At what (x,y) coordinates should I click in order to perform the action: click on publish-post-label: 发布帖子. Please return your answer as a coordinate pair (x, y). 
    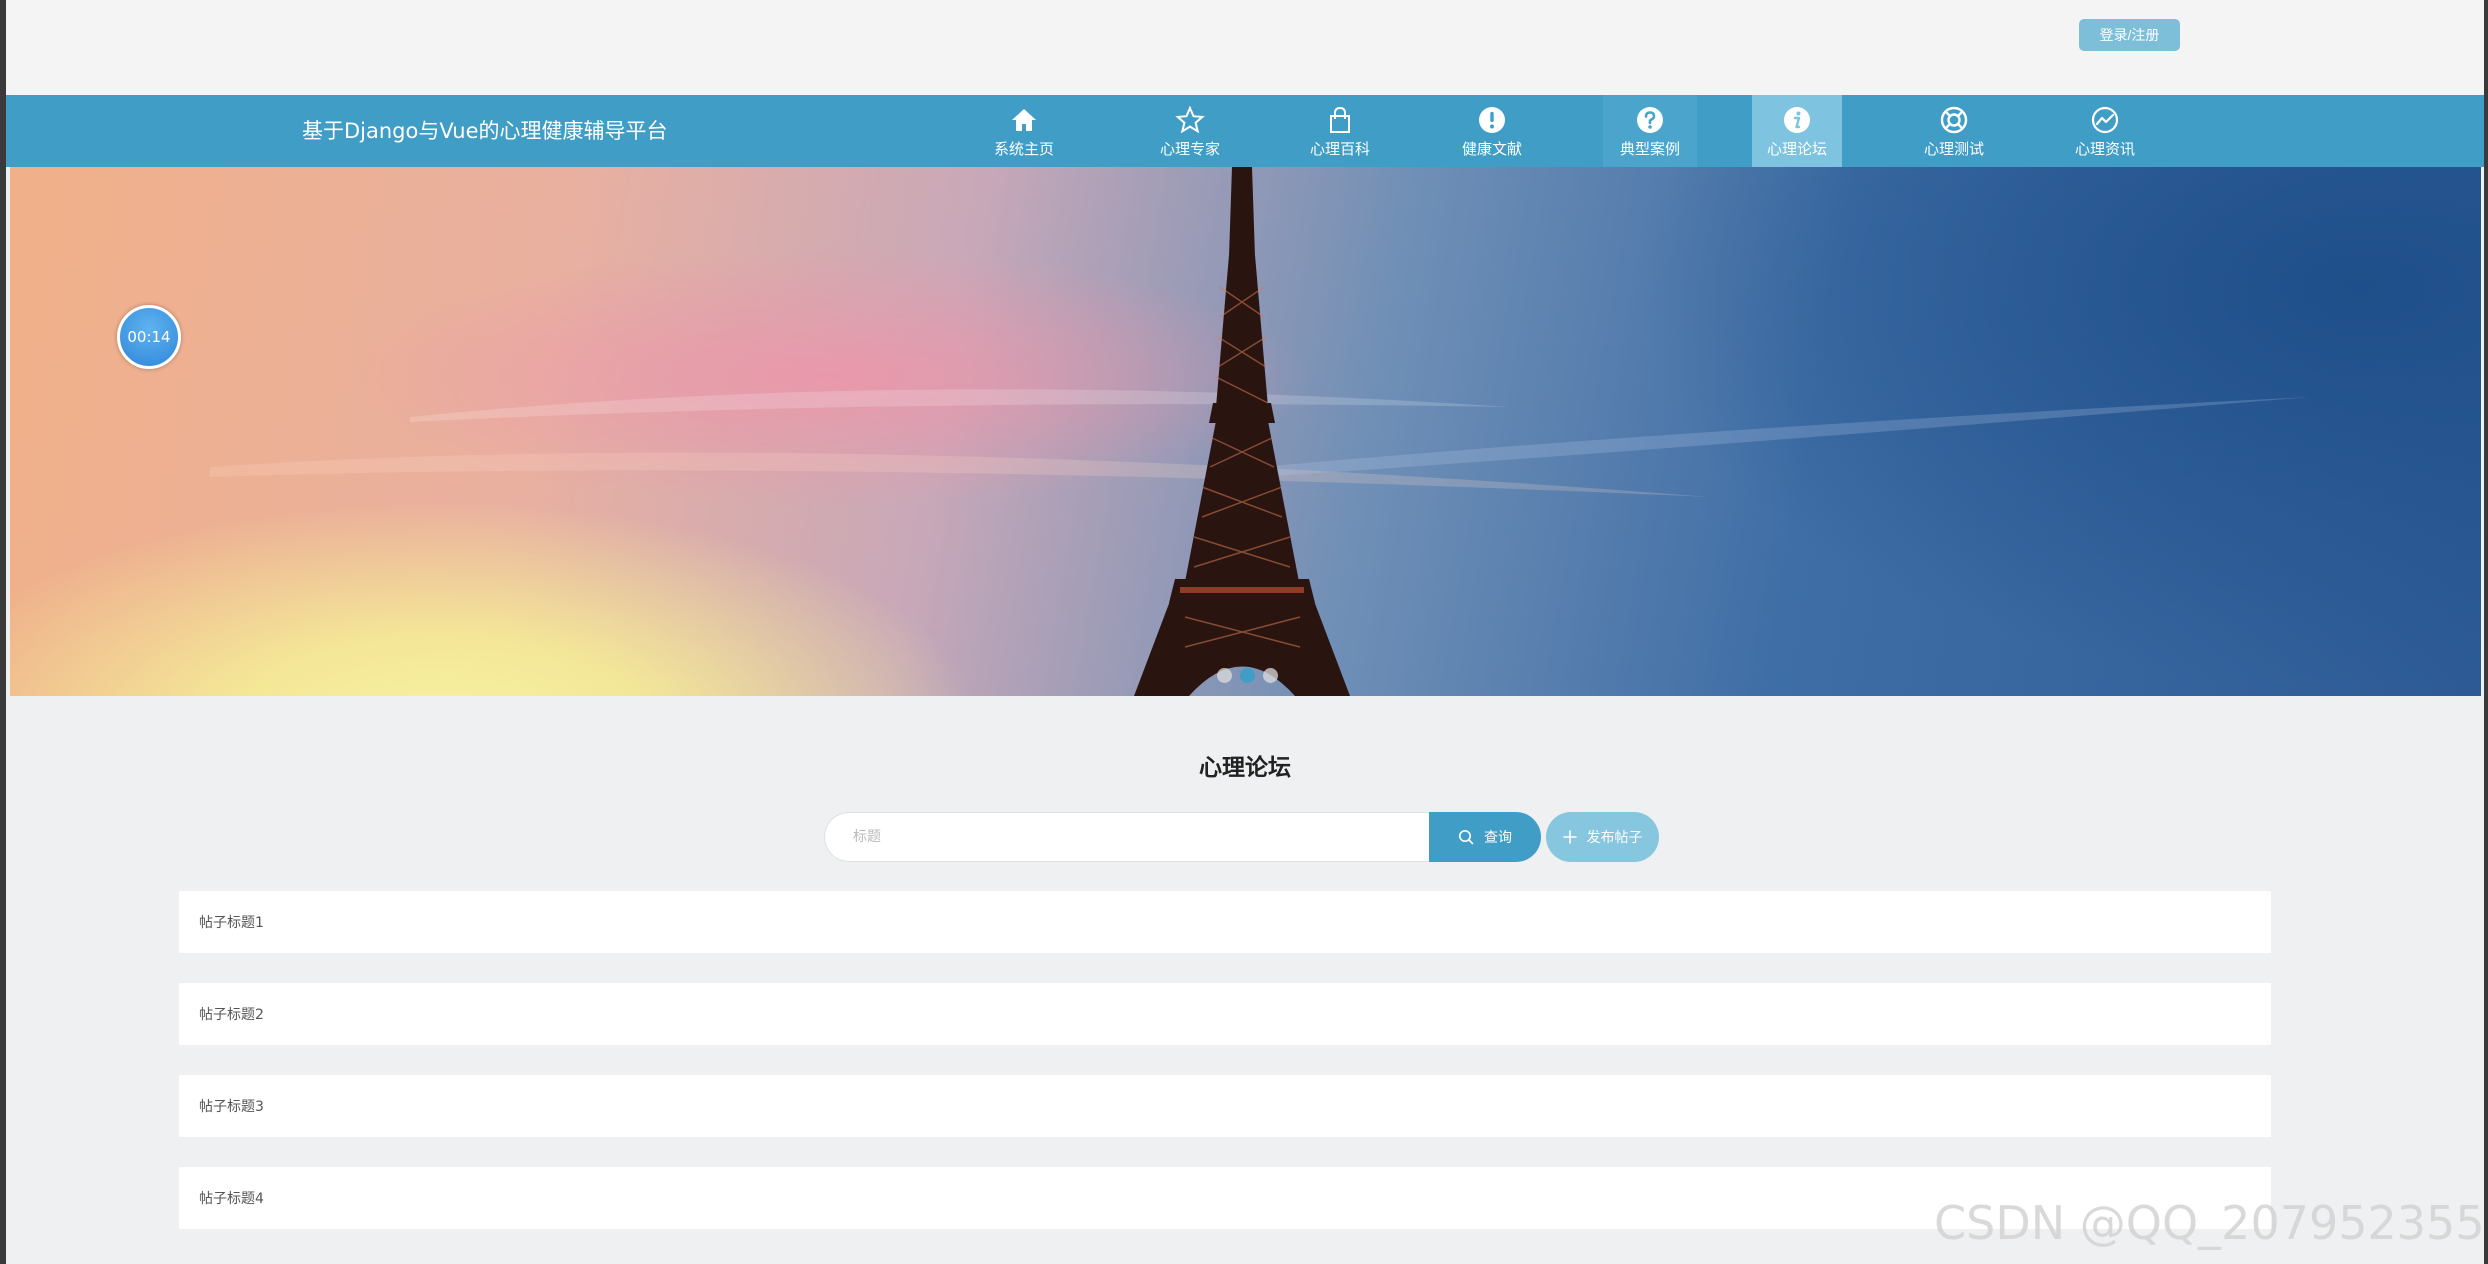
    Looking at the image, I should click on (1614, 837).